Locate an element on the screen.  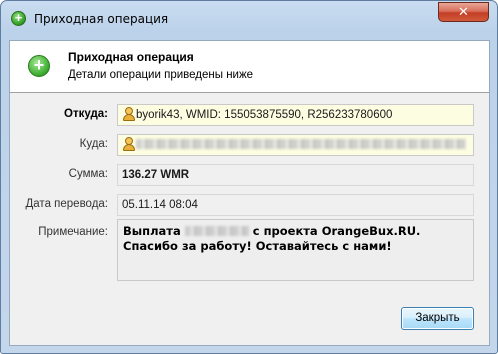
date-value: 05.11.14 08:04 is located at coordinates (160, 205).